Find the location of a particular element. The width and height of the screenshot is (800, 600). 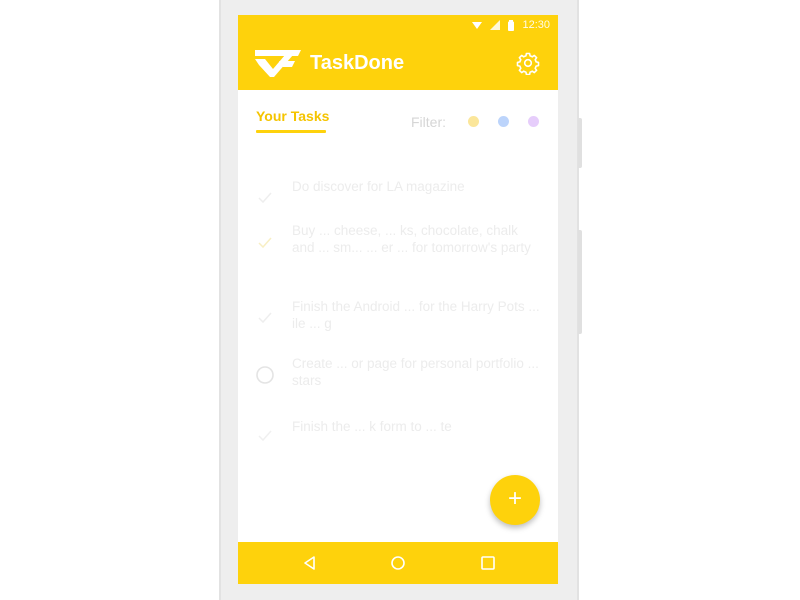

filter-purple-dot is located at coordinates (533, 121).